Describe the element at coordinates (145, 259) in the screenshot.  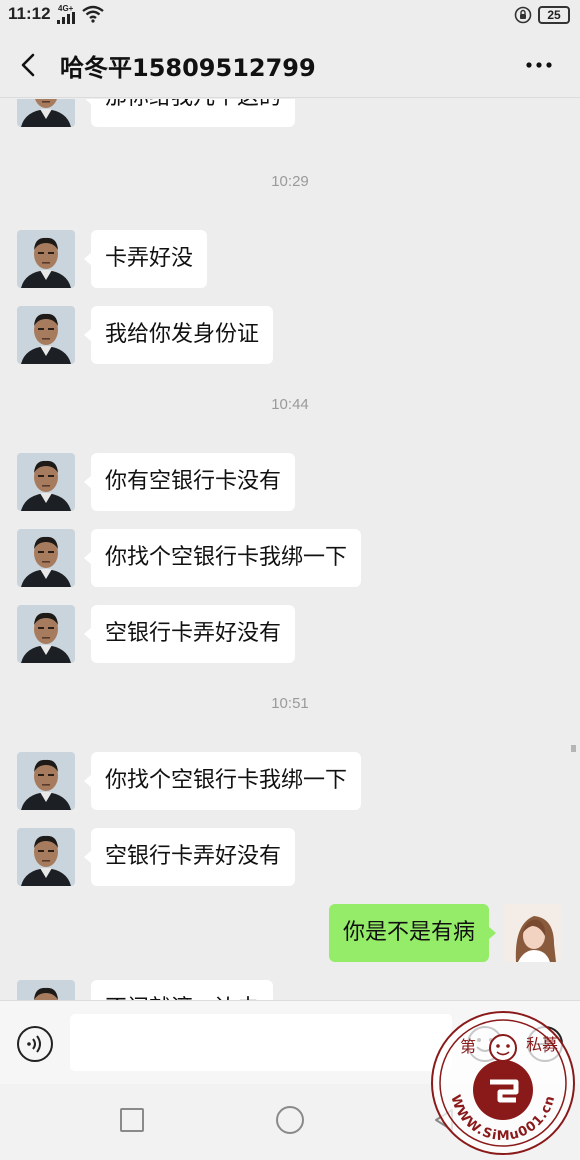
I see `incoming-message-bubble: 卡弄好没` at that location.